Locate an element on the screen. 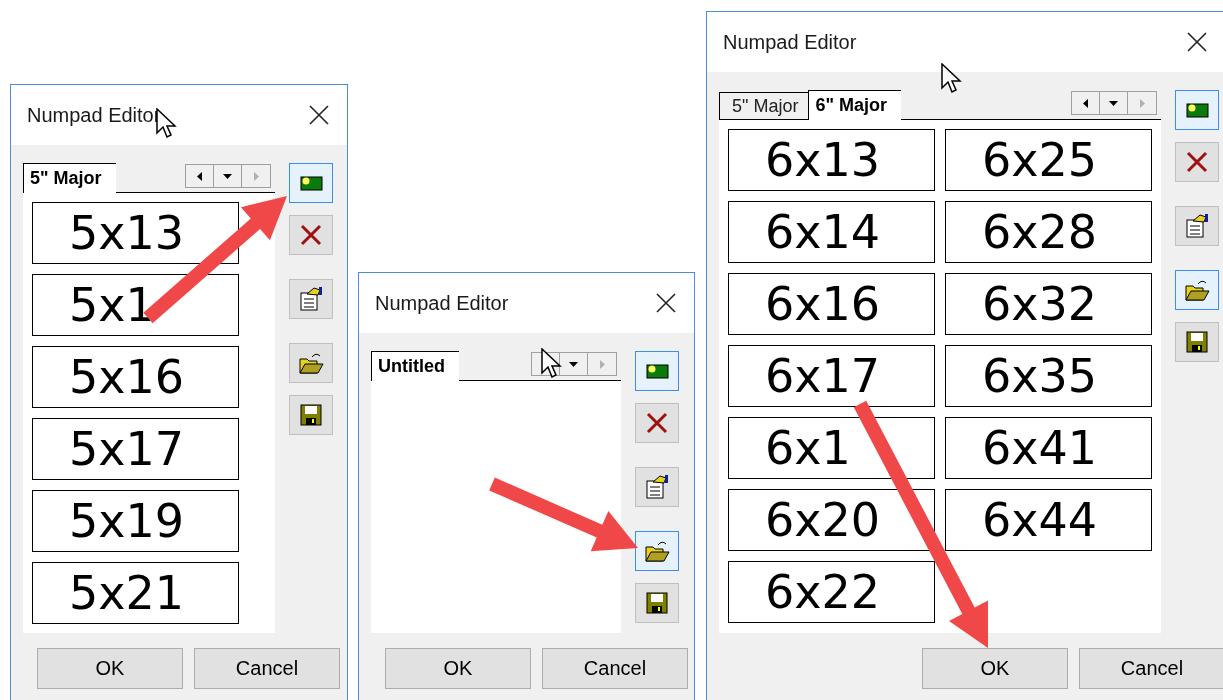 The image size is (1223, 700). numpad-key: 6x44 is located at coordinates (1048, 520).